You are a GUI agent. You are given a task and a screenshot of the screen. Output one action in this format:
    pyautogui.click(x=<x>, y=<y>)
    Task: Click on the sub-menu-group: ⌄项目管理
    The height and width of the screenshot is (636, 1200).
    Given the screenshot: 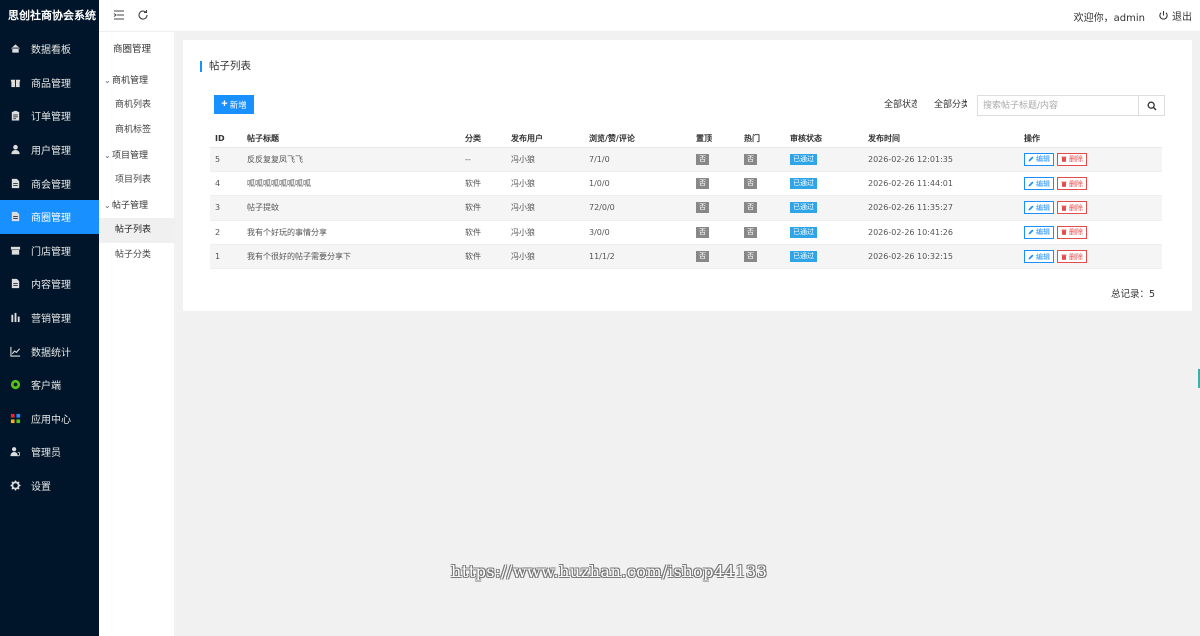 What is the action you would take?
    pyautogui.click(x=136, y=155)
    